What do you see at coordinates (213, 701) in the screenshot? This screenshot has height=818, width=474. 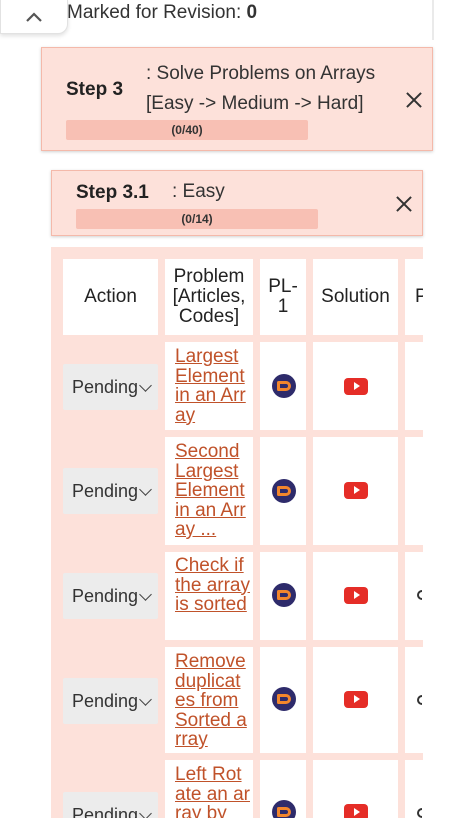 I see `problem-link: Remove duplicates from Sorted array` at bounding box center [213, 701].